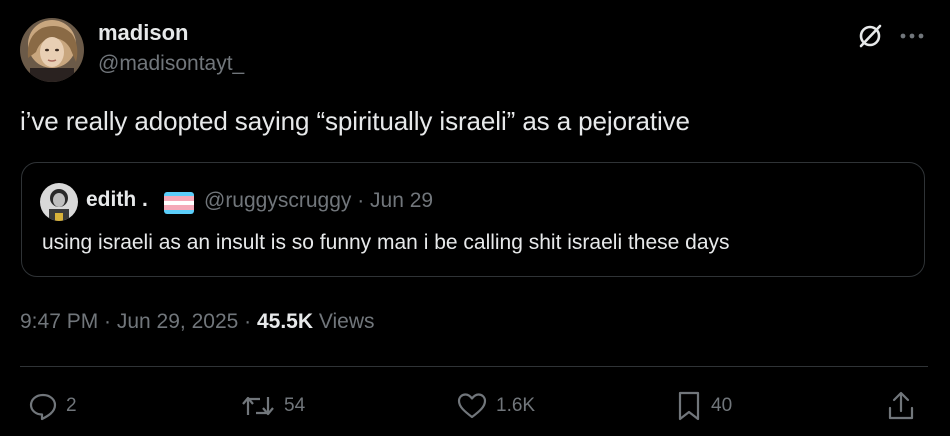  I want to click on like-icon, so click(472, 406).